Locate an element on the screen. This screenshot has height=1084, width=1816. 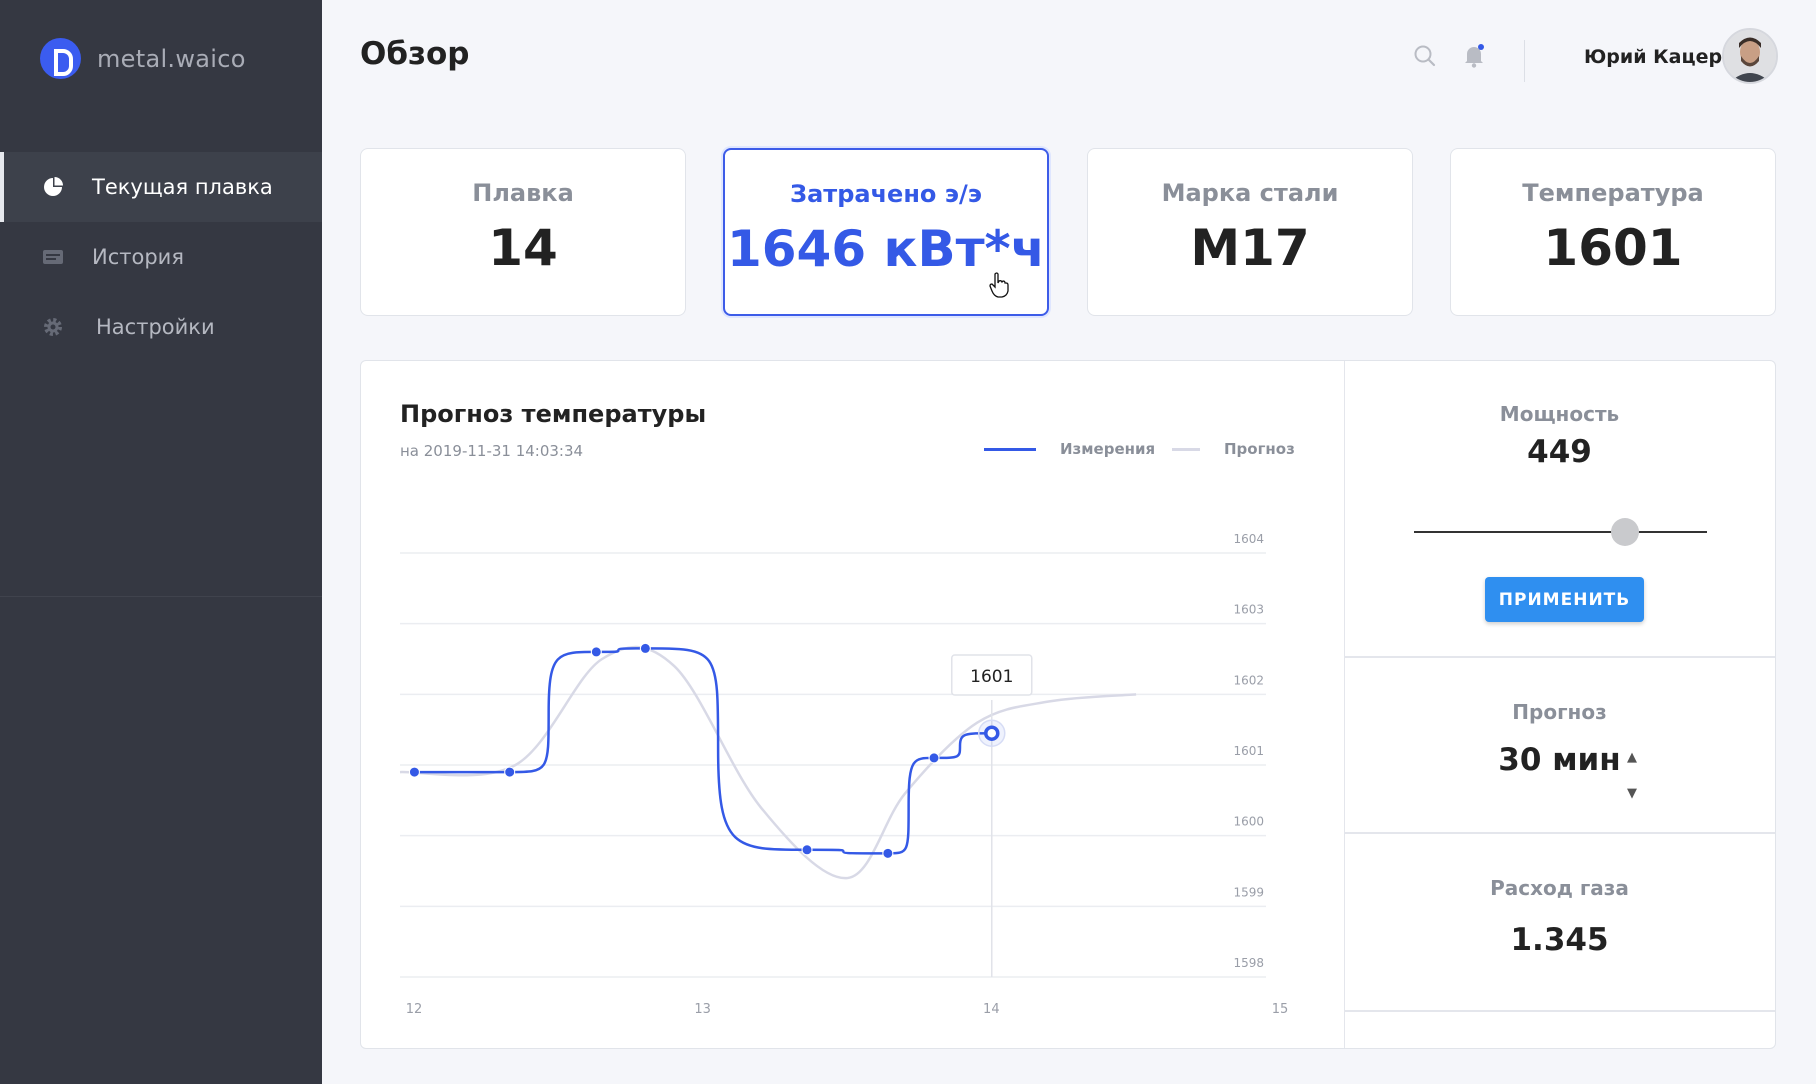
forecast-stepper: ▲ ▼ is located at coordinates (1632, 776).